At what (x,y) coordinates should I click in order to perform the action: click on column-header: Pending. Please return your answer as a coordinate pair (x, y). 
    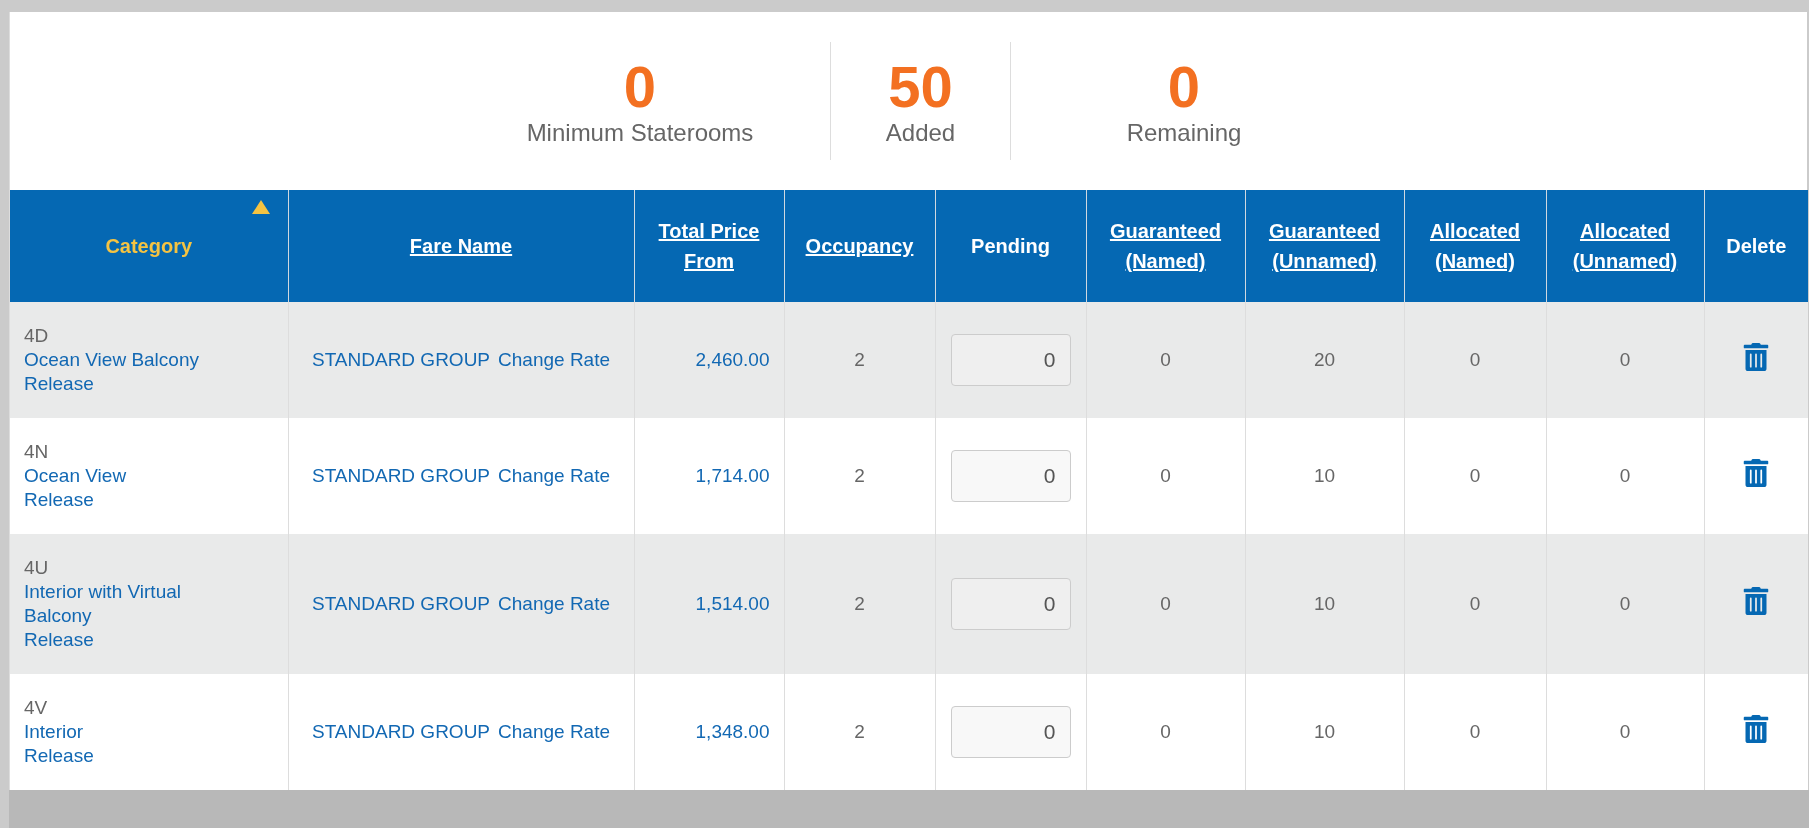
    Looking at the image, I should click on (1010, 246).